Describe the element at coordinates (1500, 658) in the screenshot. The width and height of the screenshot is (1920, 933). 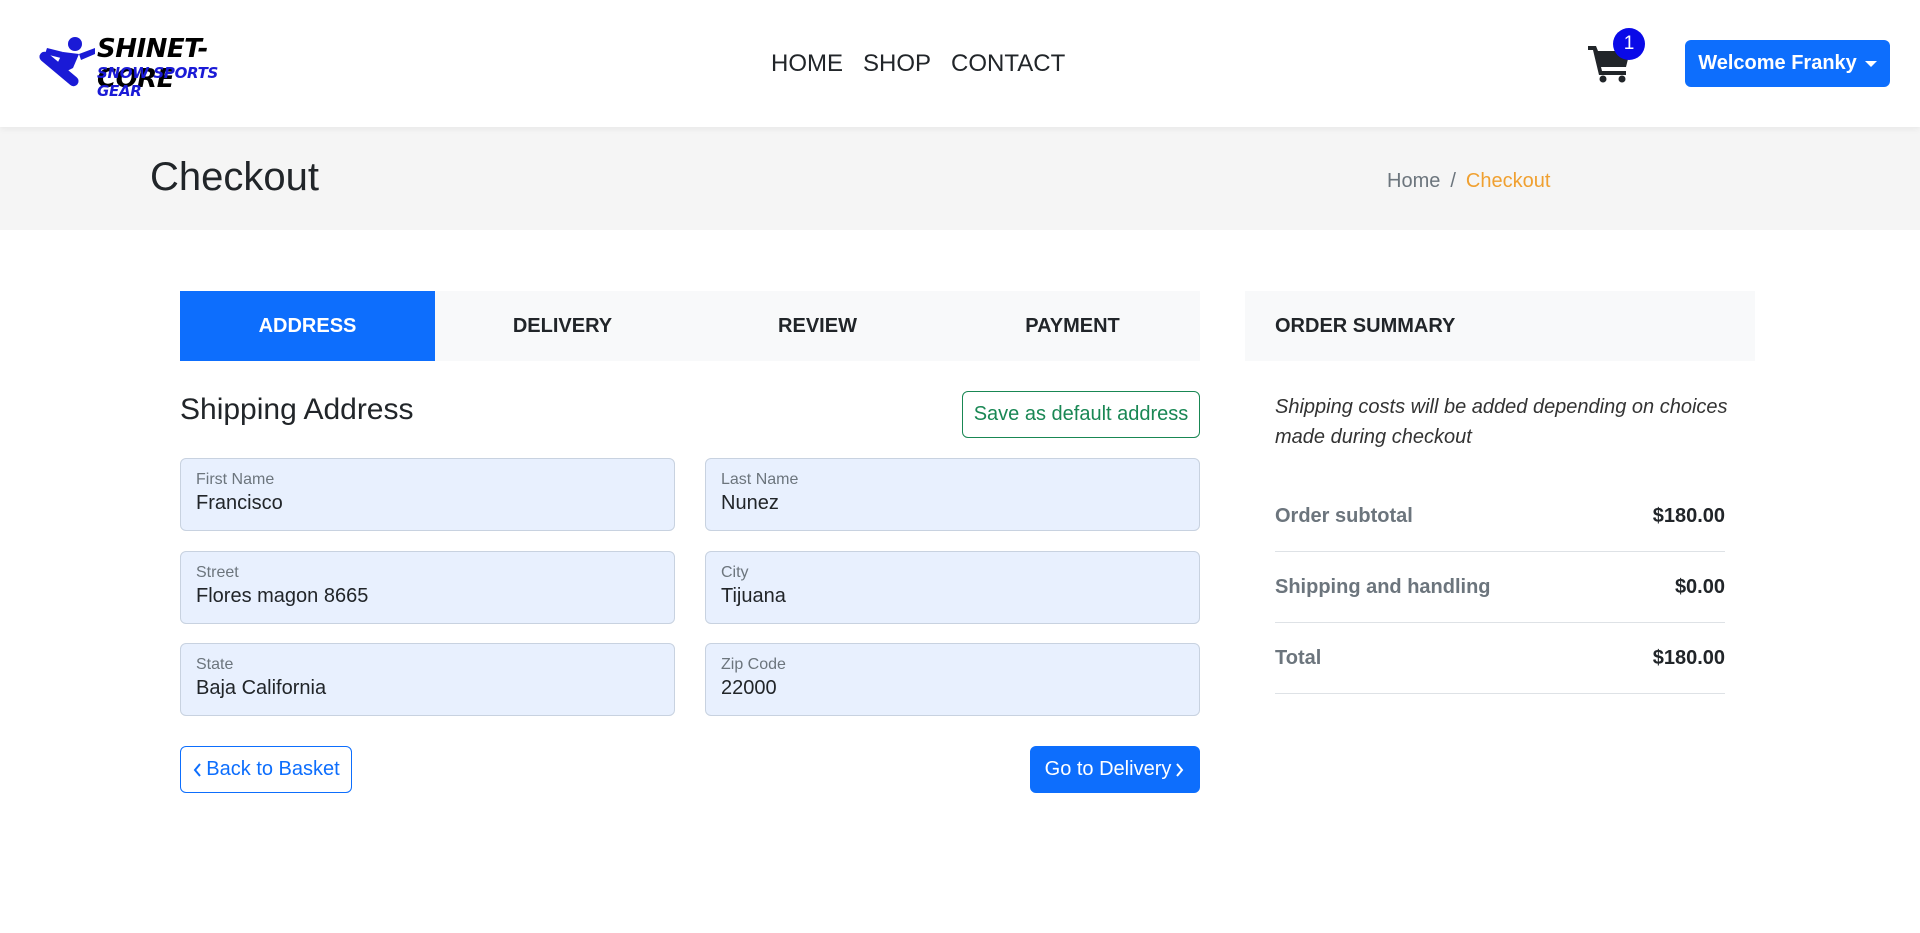
I see `summary-row-total: Total $180.00` at that location.